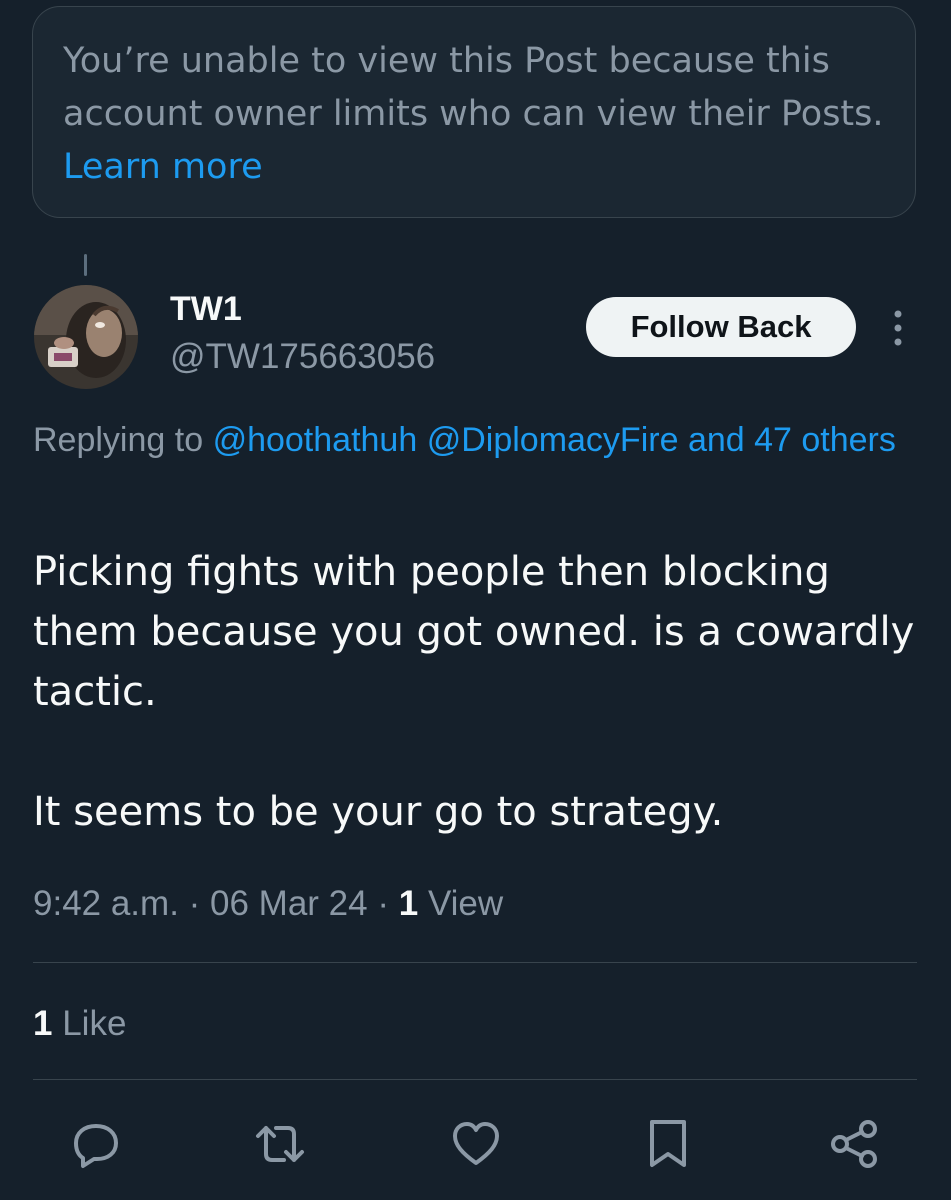  I want to click on post-date: 06 Mar 24, so click(289, 903).